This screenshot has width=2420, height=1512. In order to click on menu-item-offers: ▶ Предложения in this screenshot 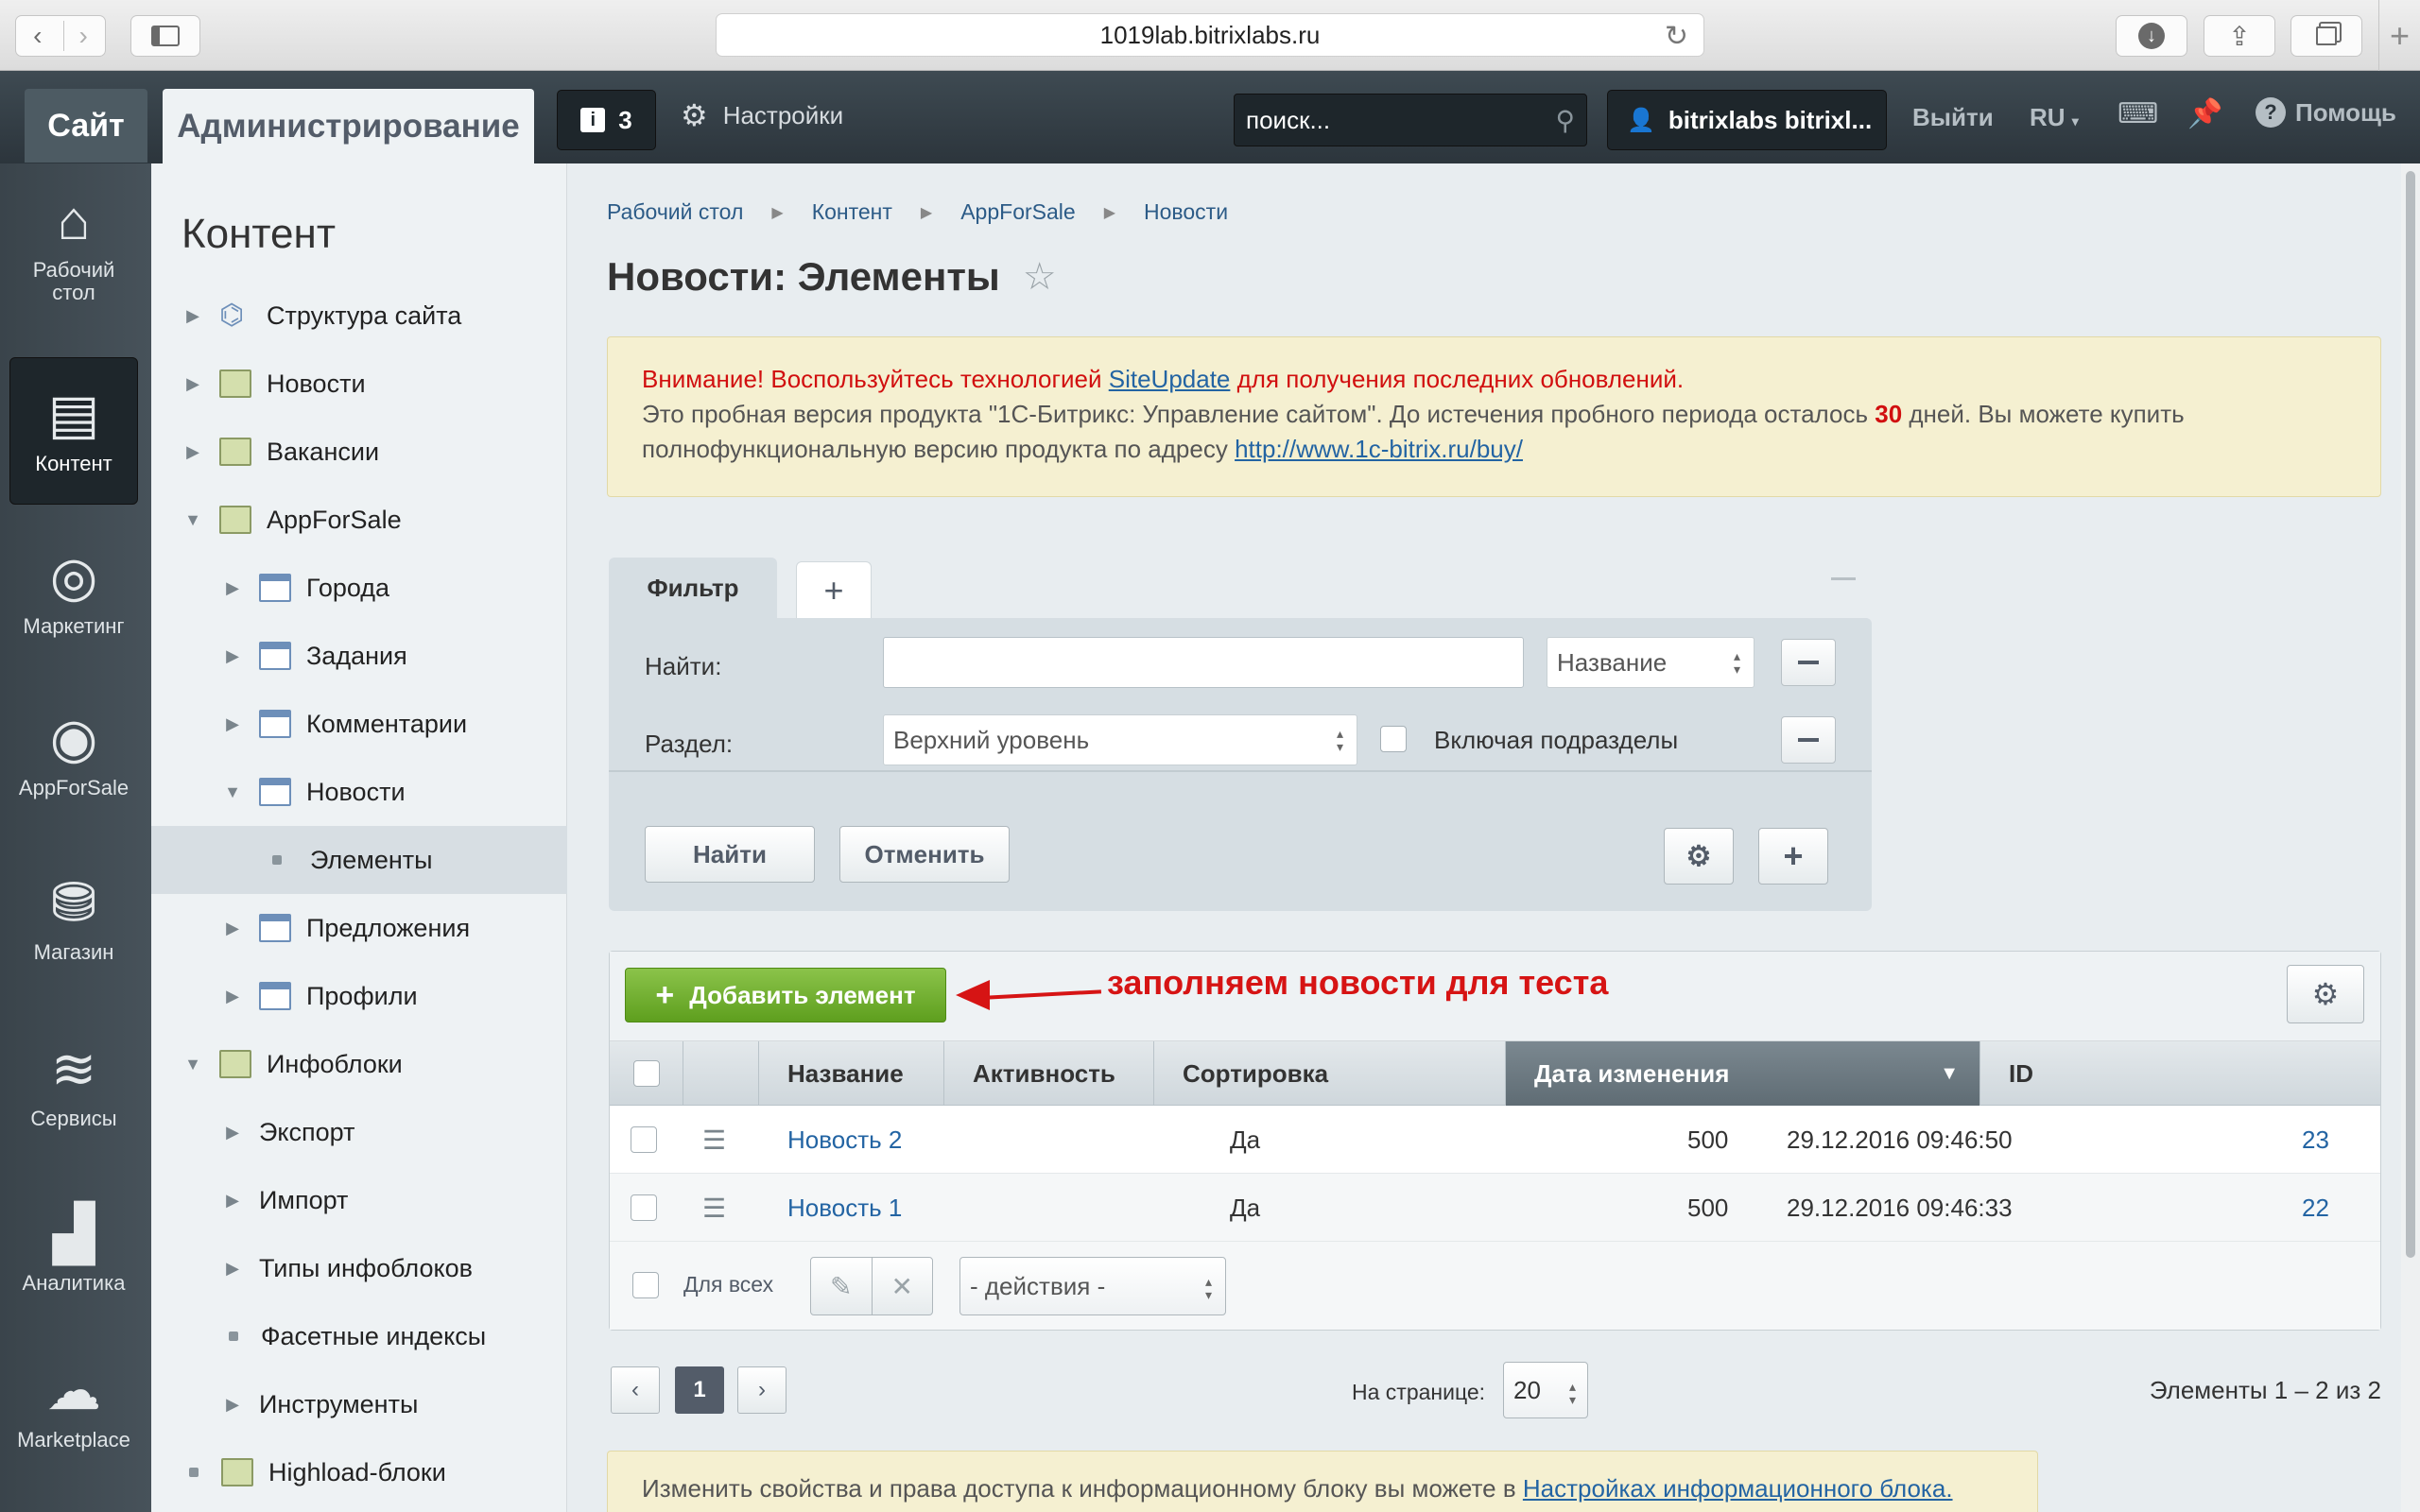, I will do `click(359, 928)`.